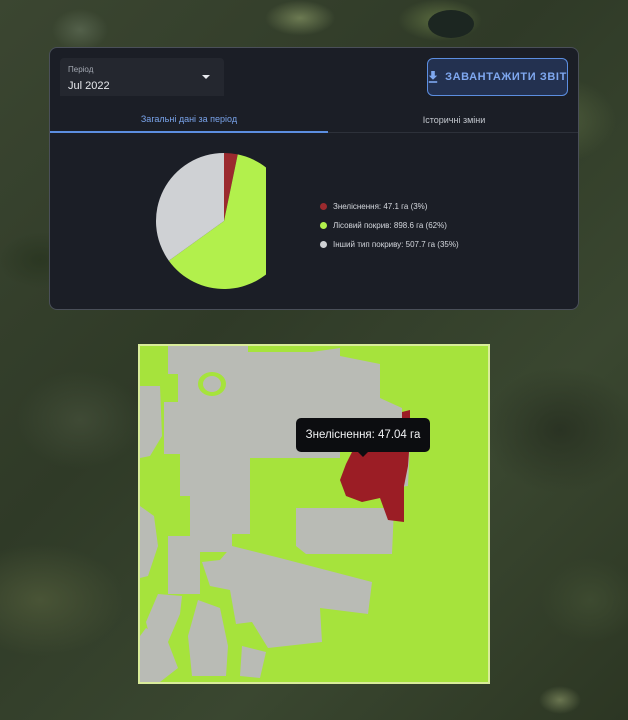 The width and height of the screenshot is (628, 720). I want to click on legend-dot-other, so click(323, 244).